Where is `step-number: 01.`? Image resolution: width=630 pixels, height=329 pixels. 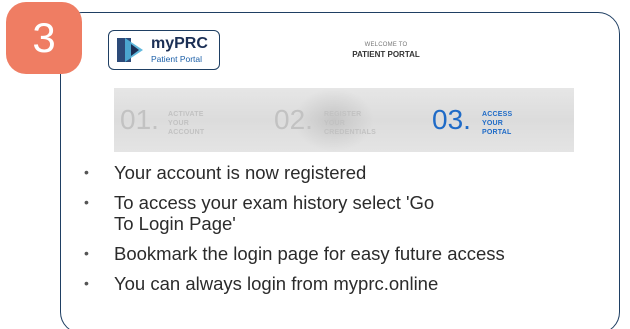 step-number: 01. is located at coordinates (139, 119).